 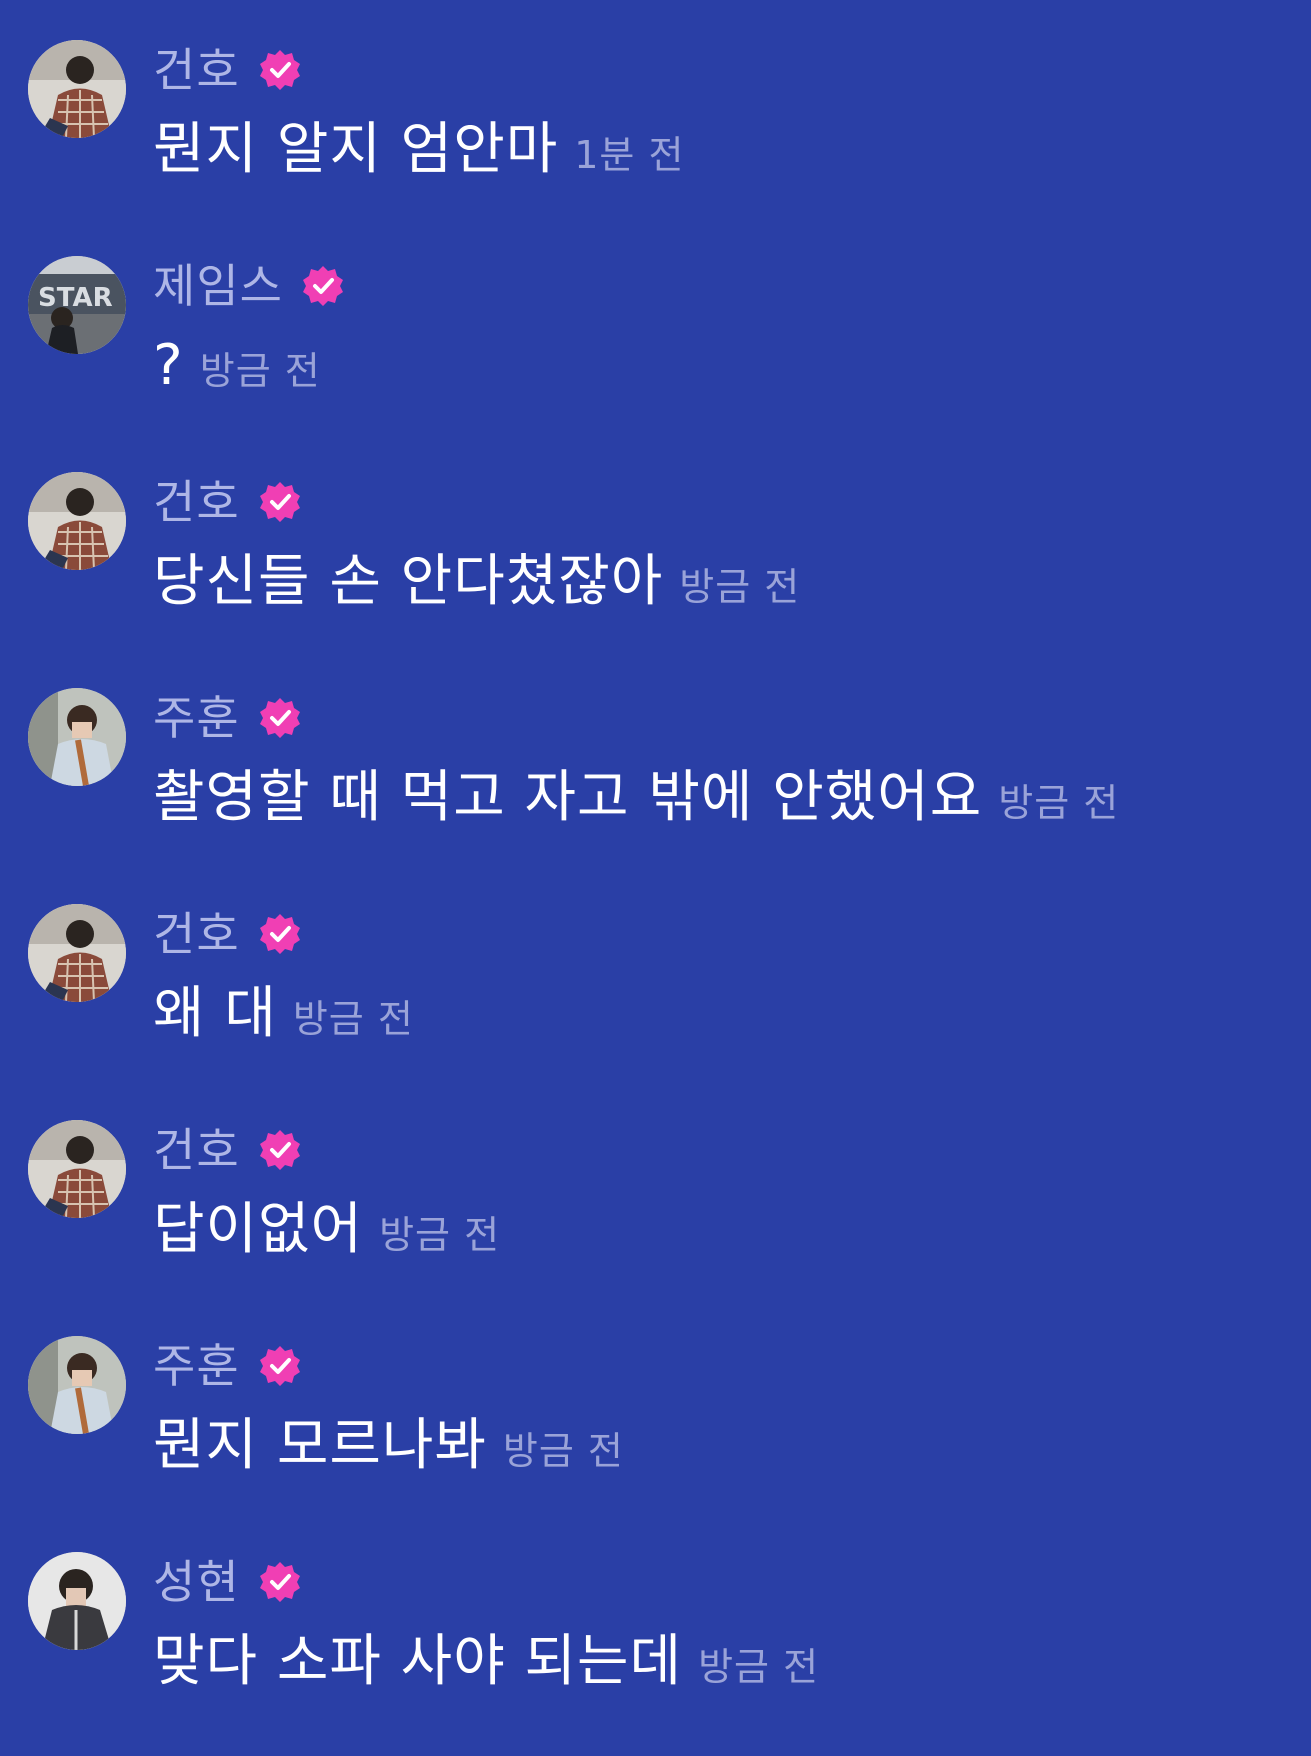 What do you see at coordinates (655, 532) in the screenshot?
I see `chat-message: 건호 당신들 손 안다쳤잖아 방금 전` at bounding box center [655, 532].